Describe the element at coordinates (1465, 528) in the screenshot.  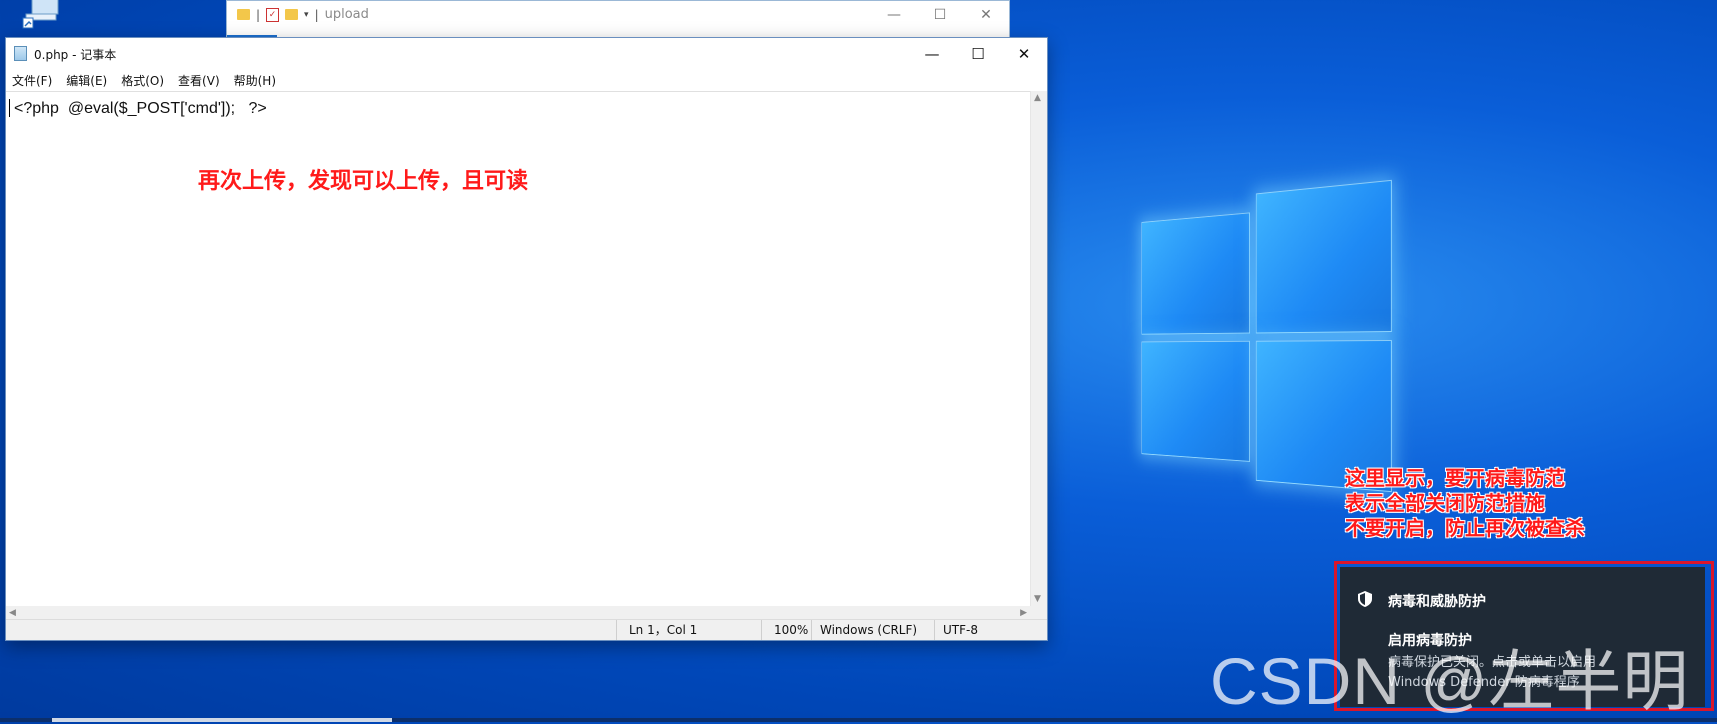
I see `annotation-line: 不要开启，防止再次被查杀` at that location.